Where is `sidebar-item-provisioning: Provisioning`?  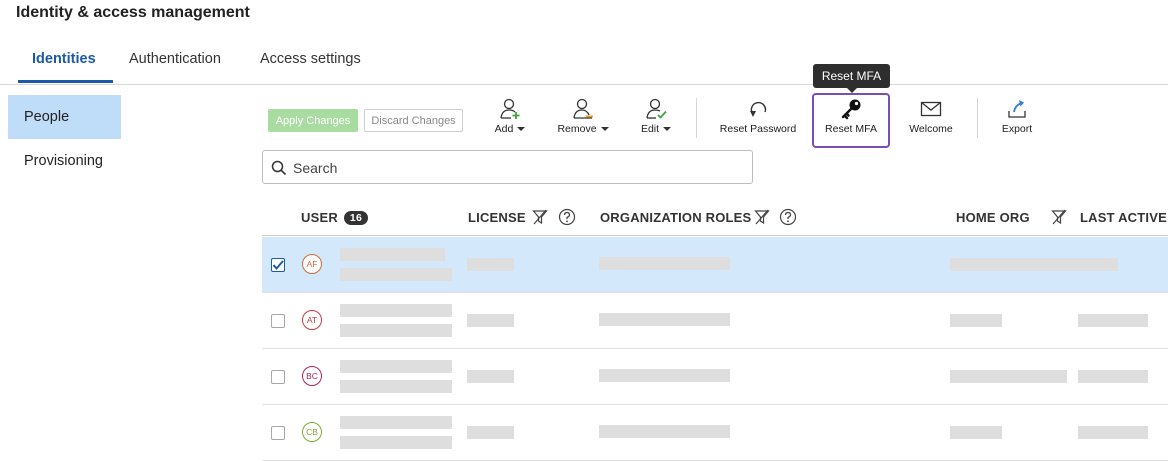
sidebar-item-provisioning: Provisioning is located at coordinates (64, 161).